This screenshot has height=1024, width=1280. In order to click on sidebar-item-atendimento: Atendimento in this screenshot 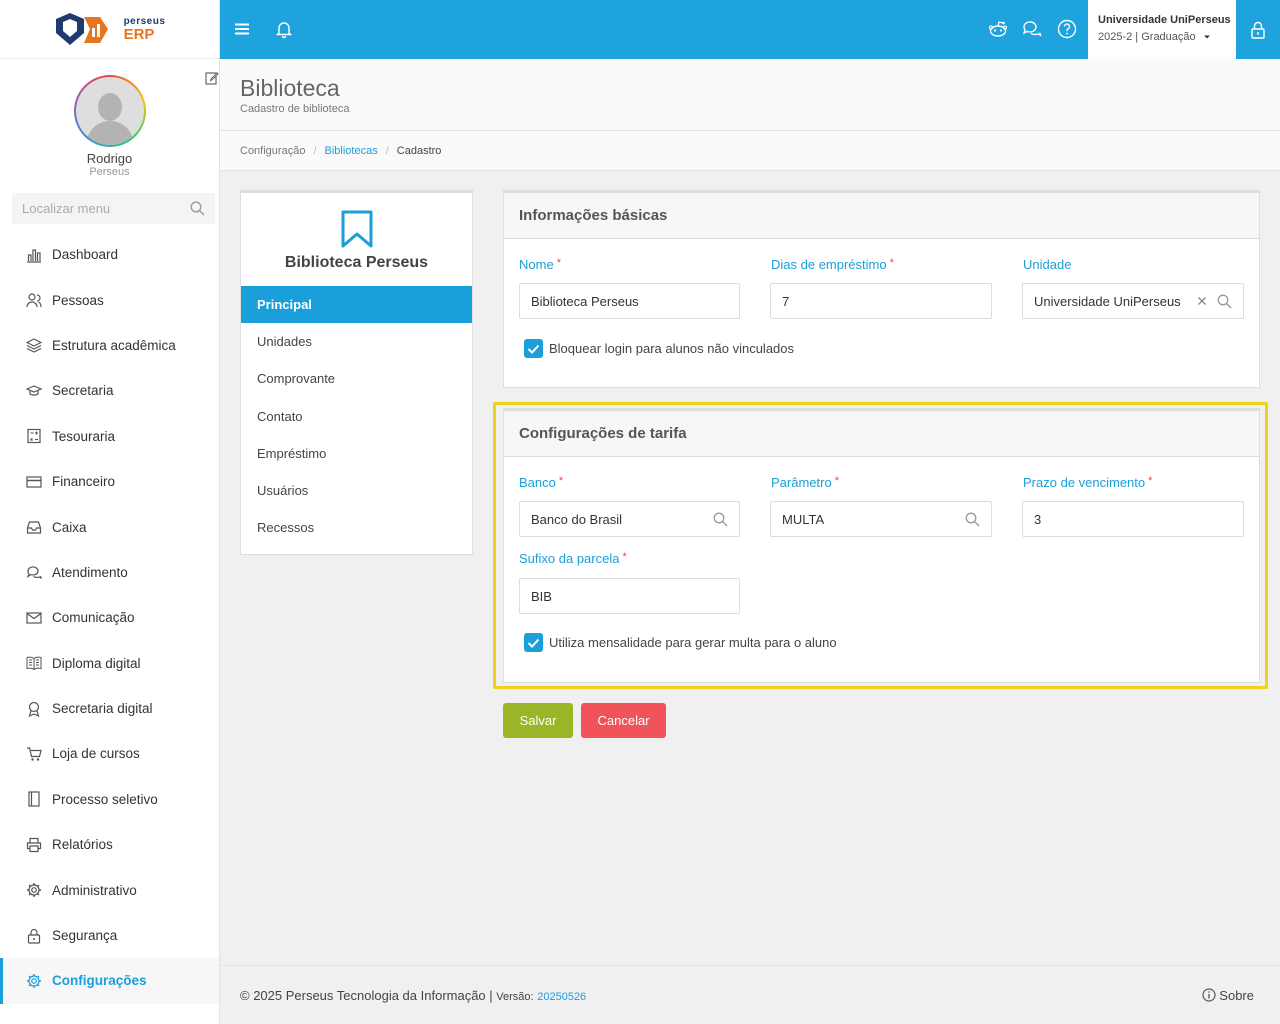, I will do `click(109, 572)`.